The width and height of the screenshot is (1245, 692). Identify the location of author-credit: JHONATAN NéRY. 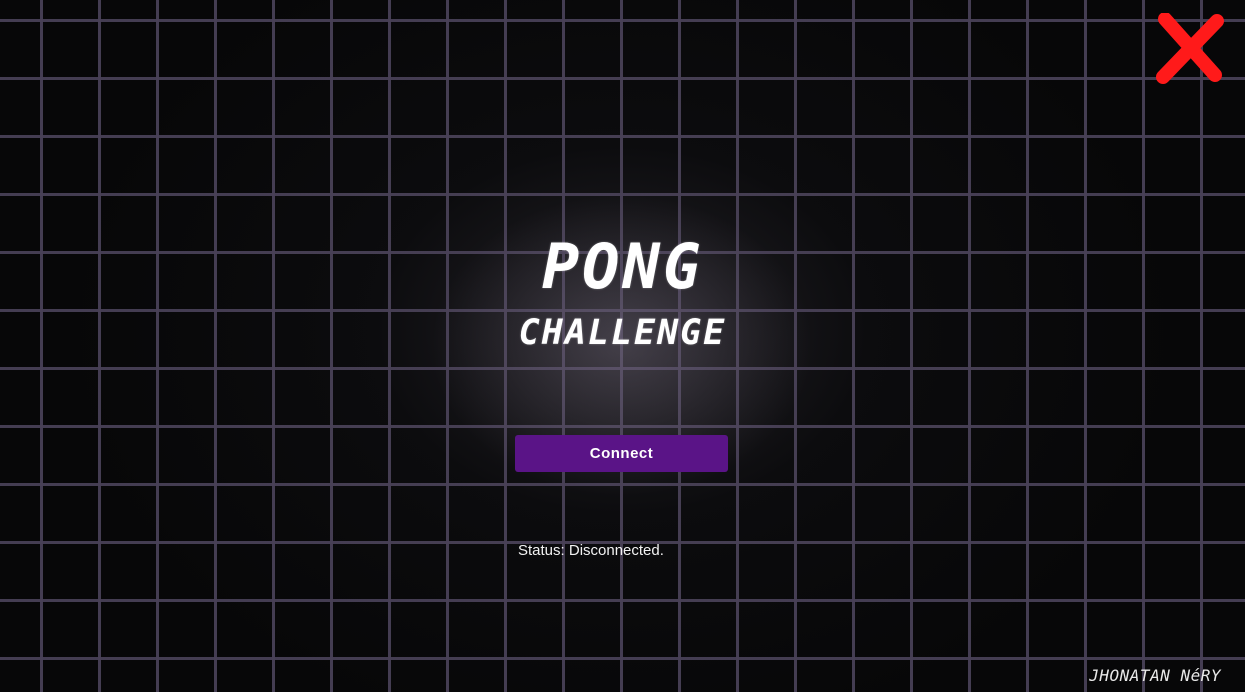
(1155, 675).